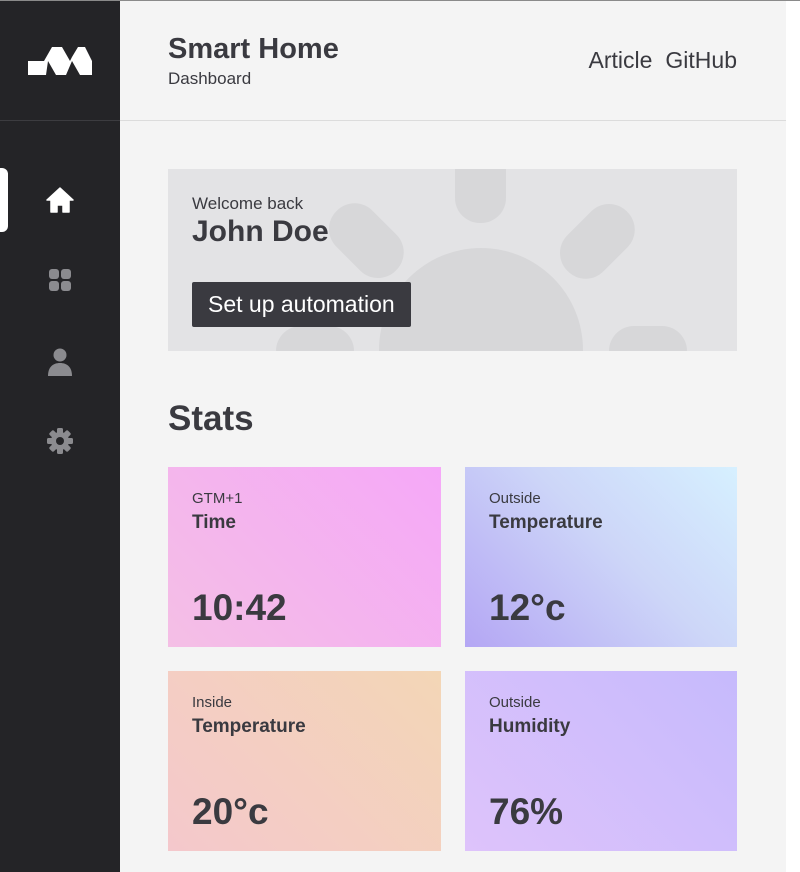 Image resolution: width=800 pixels, height=872 pixels. I want to click on sidebar-item-apps, so click(60, 280).